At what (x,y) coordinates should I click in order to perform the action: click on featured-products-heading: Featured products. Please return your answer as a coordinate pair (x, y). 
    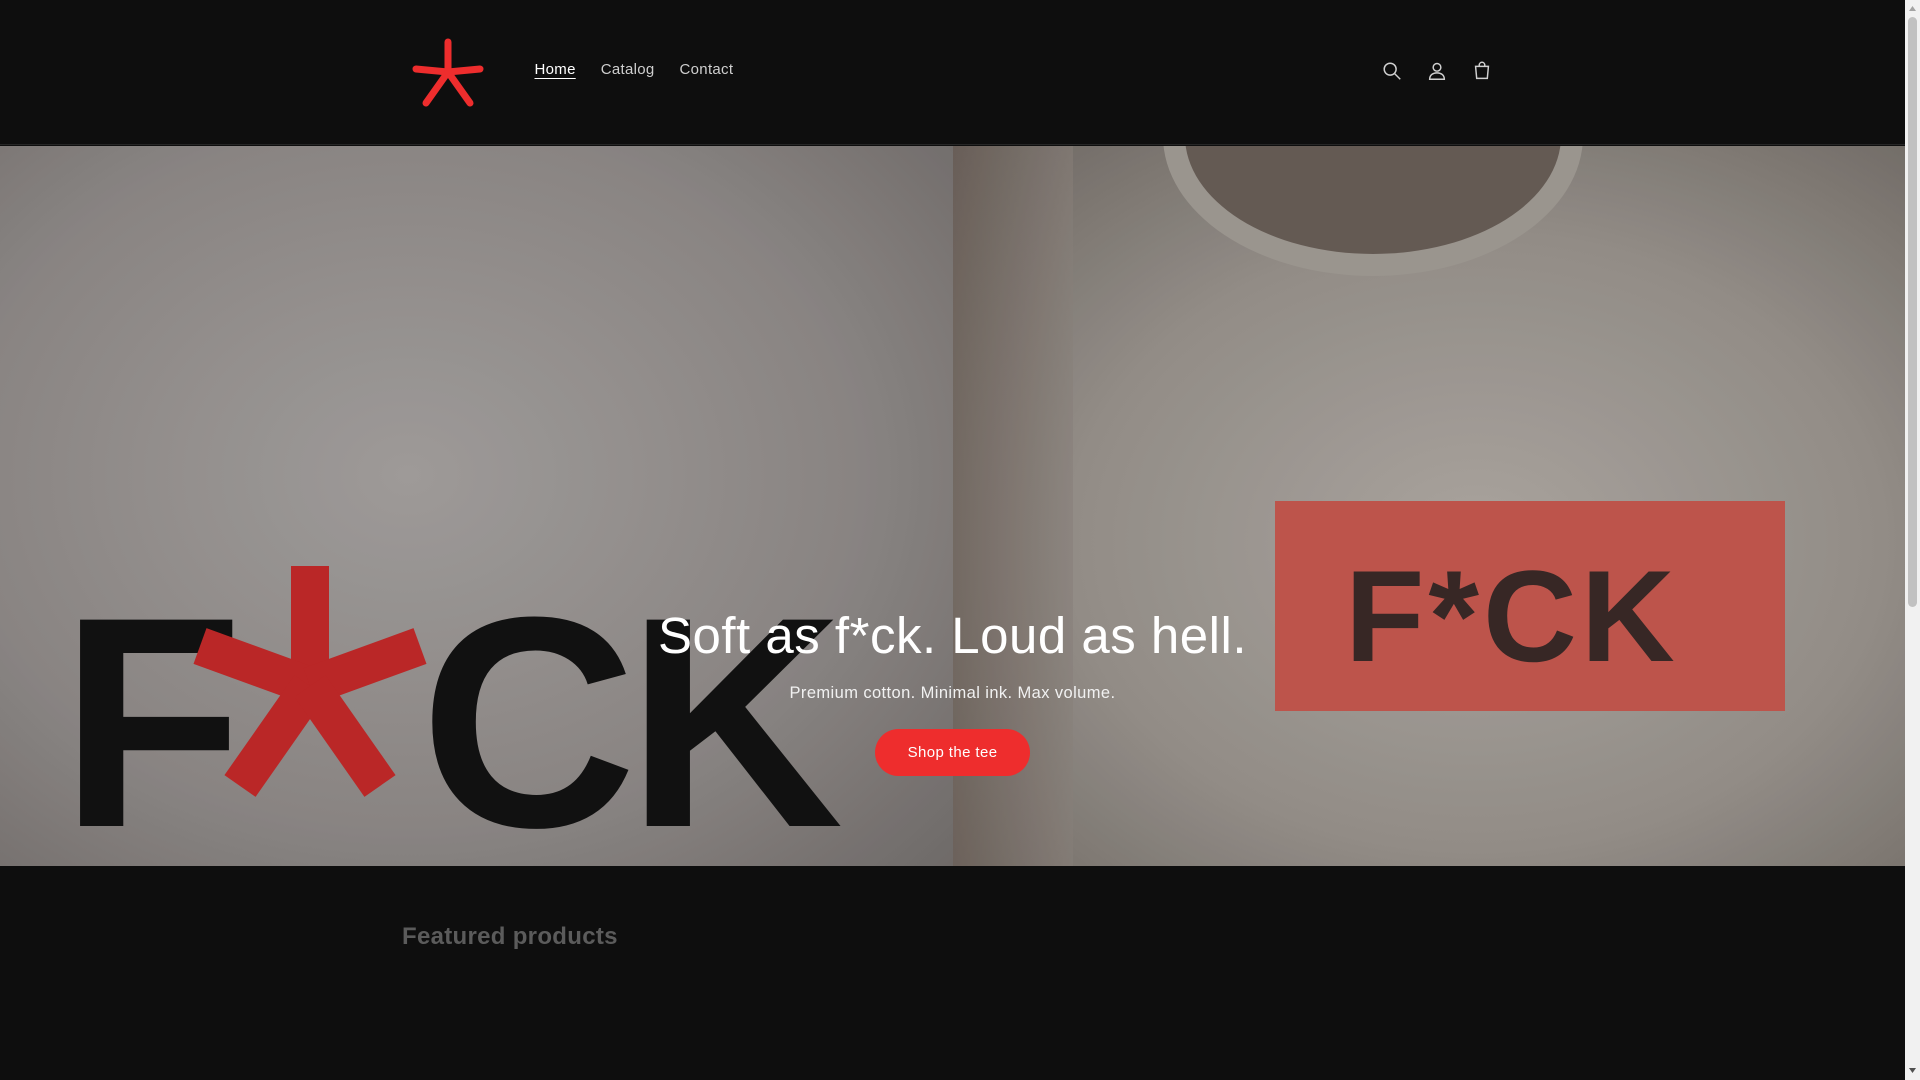
    Looking at the image, I should click on (510, 936).